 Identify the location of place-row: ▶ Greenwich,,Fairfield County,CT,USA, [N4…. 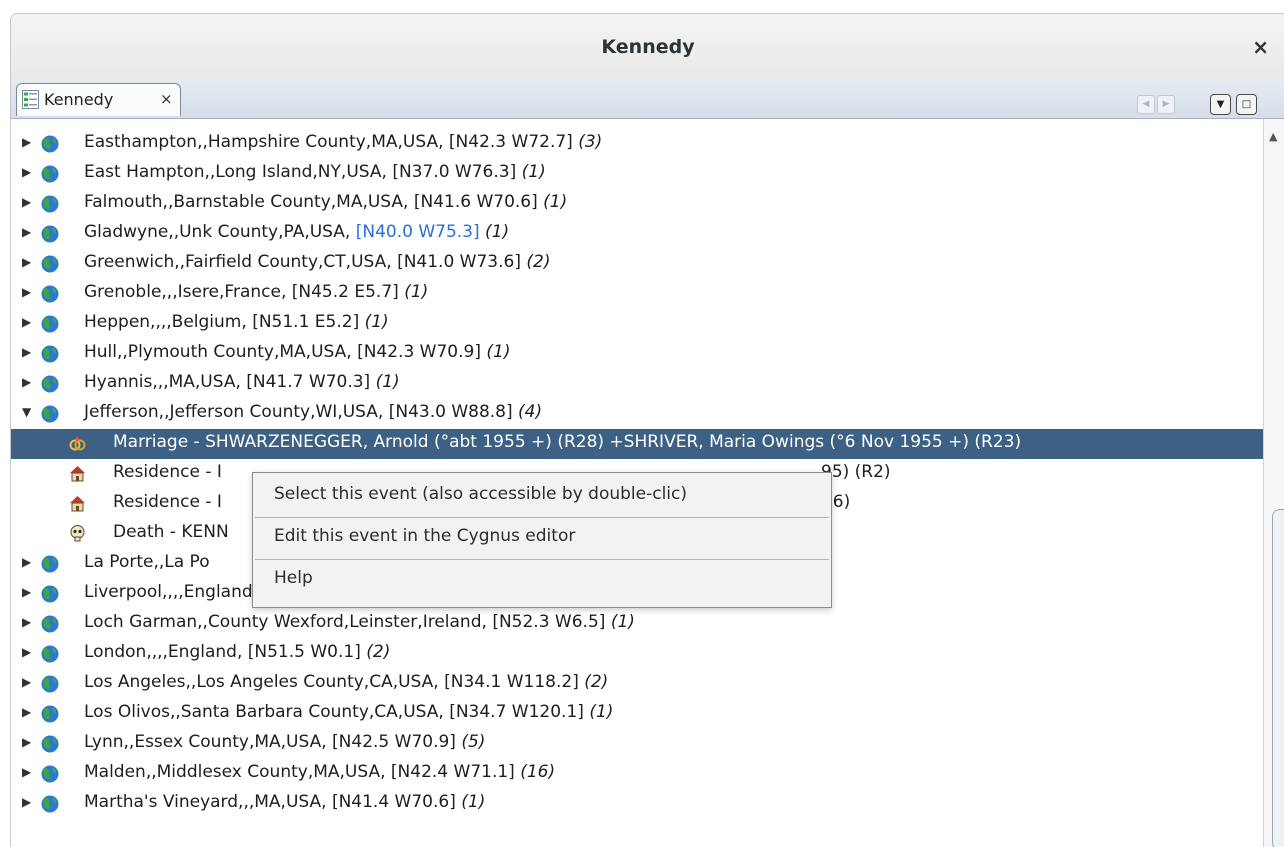
(637, 264).